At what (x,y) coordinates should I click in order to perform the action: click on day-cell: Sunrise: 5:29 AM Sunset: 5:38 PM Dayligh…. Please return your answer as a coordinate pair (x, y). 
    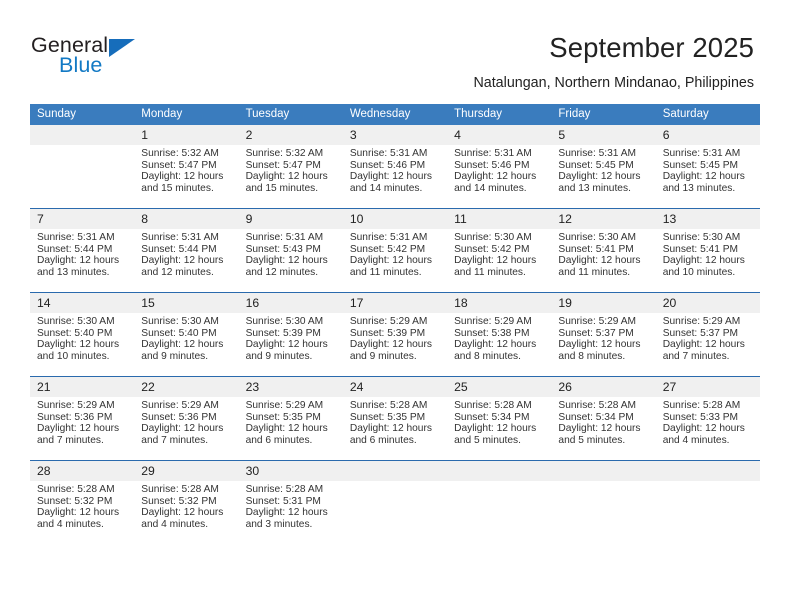
    Looking at the image, I should click on (499, 345).